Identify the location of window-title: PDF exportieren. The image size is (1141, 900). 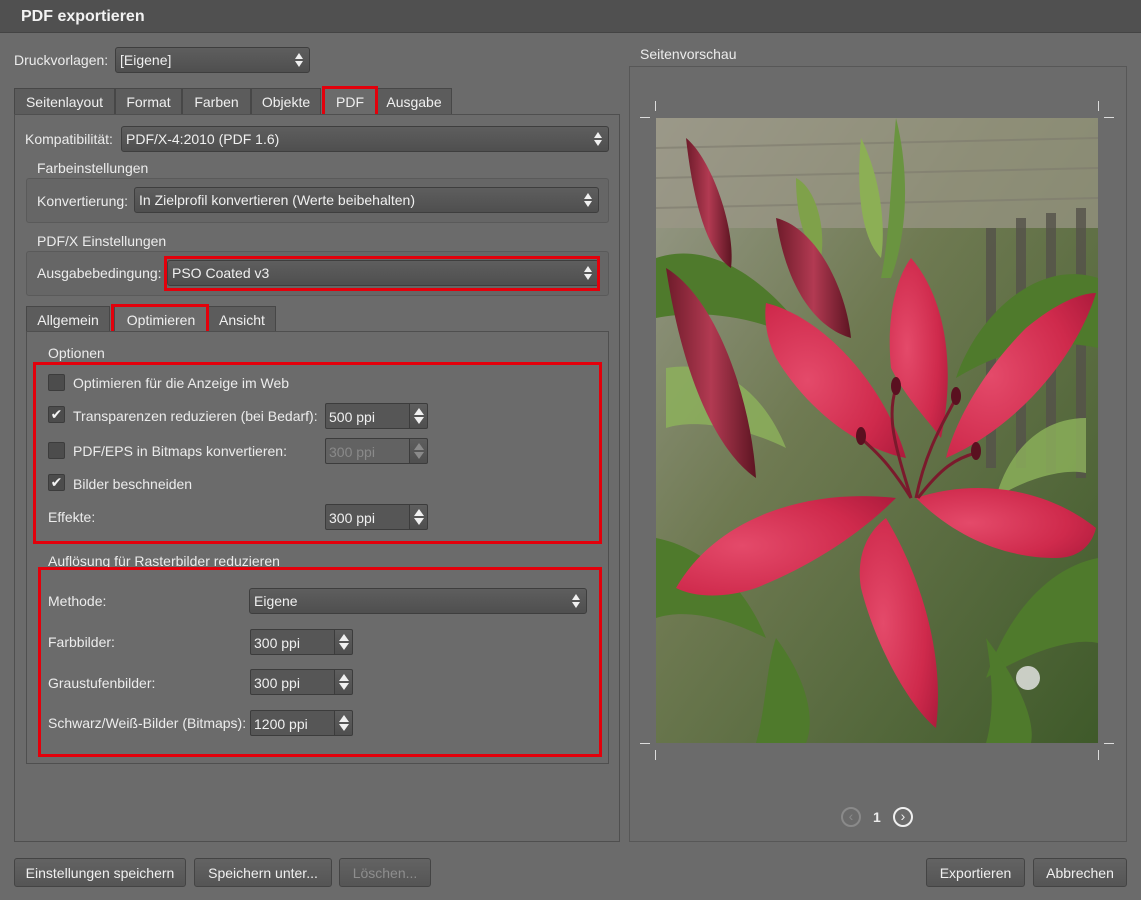
(83, 16).